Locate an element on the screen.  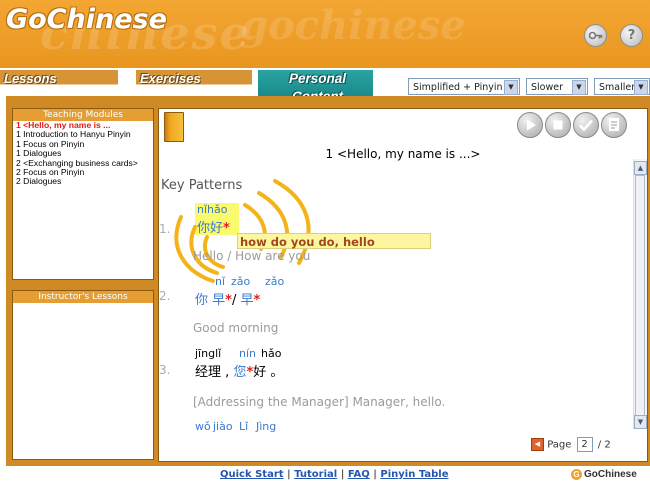
content-scrollbar: ▲ ▼ is located at coordinates (640, 294).